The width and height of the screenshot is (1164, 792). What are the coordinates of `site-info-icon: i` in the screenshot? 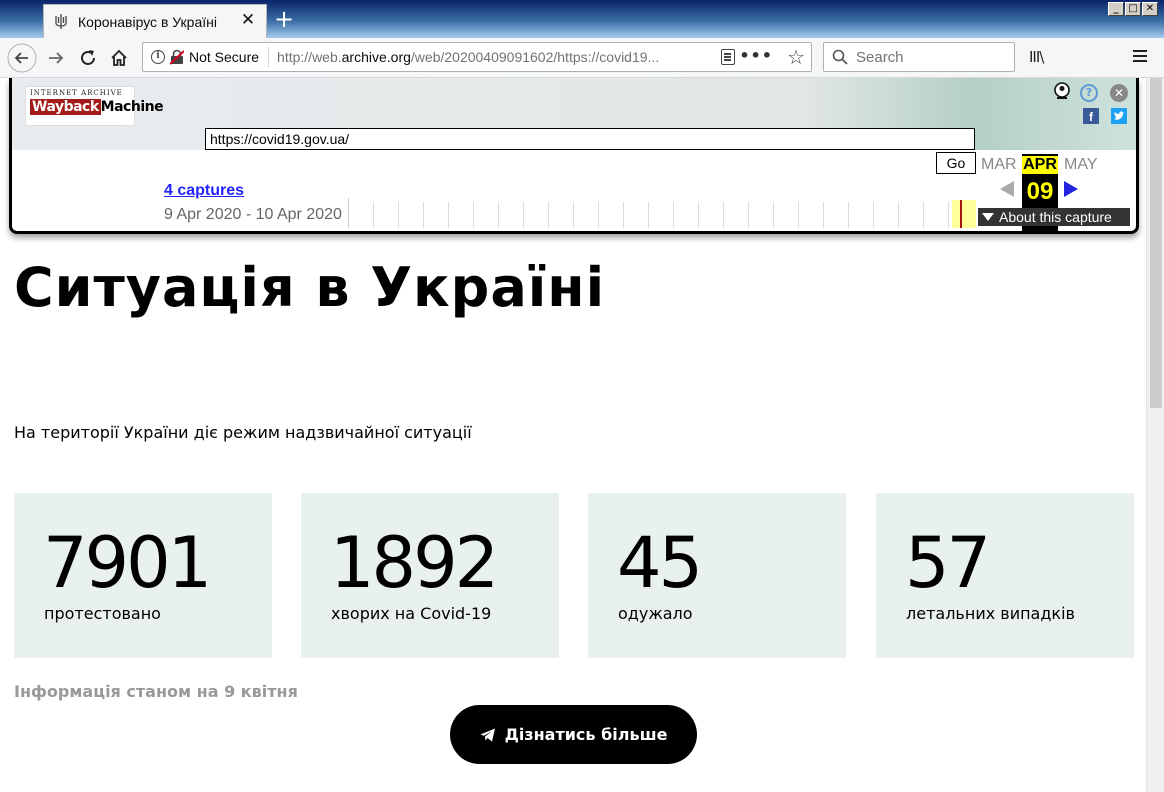 It's located at (158, 57).